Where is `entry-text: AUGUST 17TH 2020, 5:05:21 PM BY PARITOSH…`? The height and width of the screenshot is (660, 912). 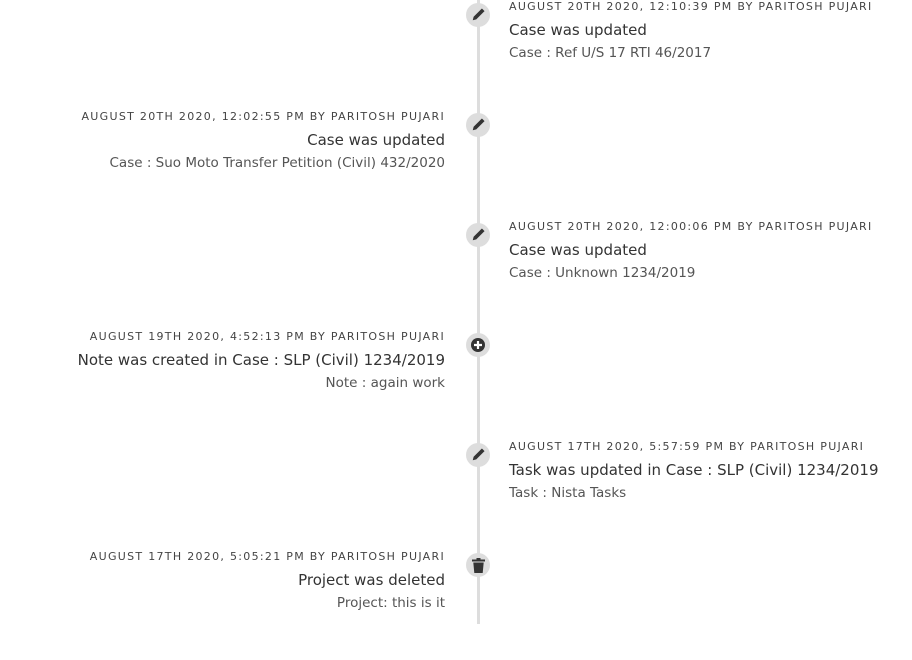
entry-text: AUGUST 17TH 2020, 5:05:21 PM BY PARITOSH… is located at coordinates (267, 581).